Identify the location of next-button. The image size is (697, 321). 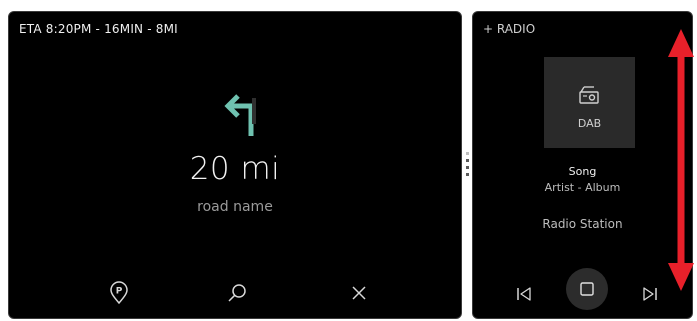
(650, 294).